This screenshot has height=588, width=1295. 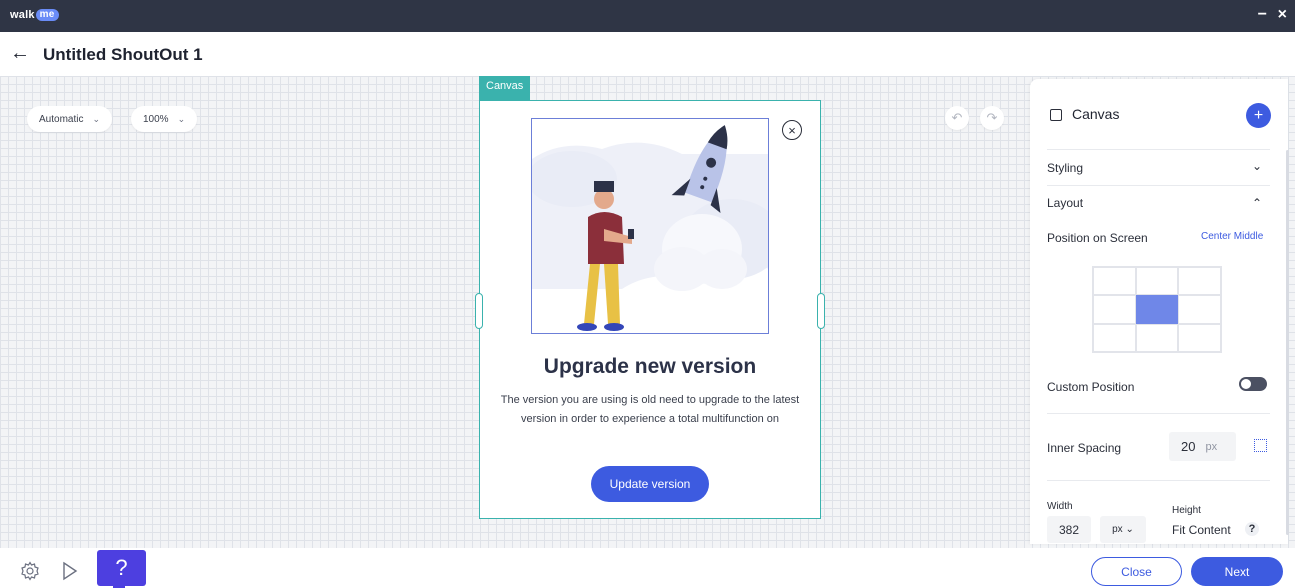 I want to click on undo-button: ↶, so click(x=957, y=118).